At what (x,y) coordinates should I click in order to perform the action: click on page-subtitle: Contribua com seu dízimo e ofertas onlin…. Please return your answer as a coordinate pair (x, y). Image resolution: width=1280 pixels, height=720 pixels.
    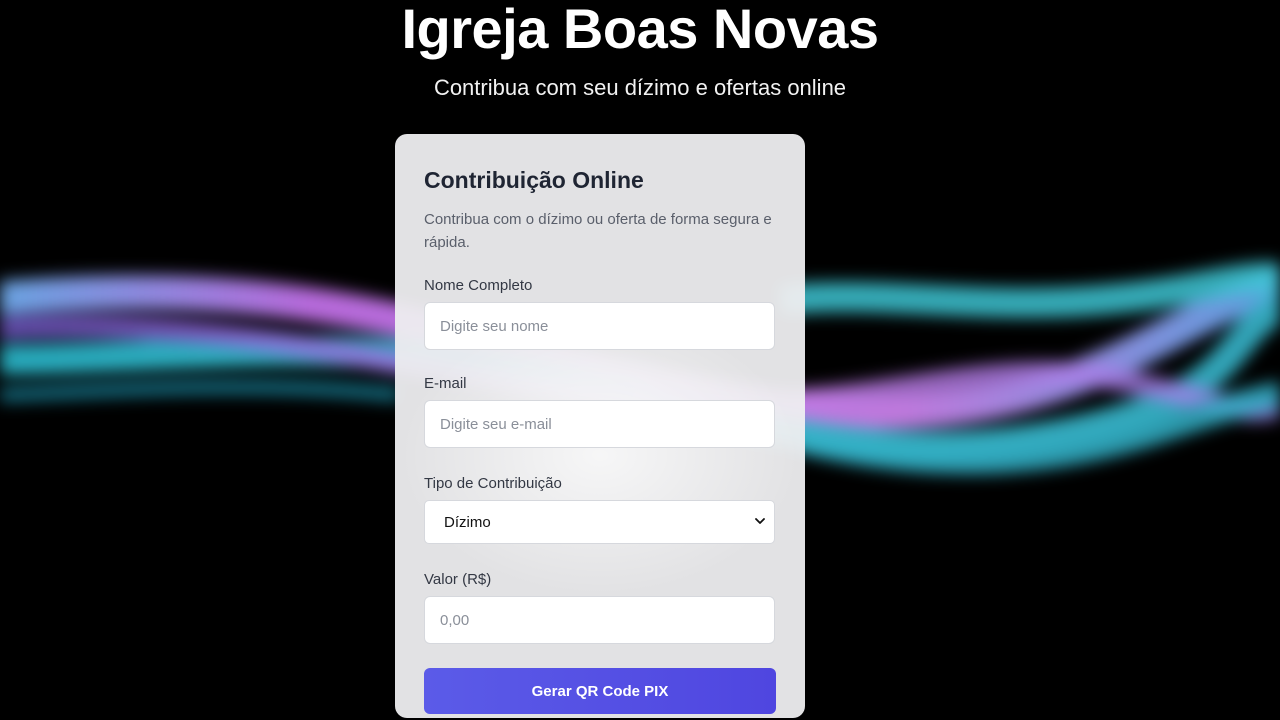
    Looking at the image, I should click on (640, 87).